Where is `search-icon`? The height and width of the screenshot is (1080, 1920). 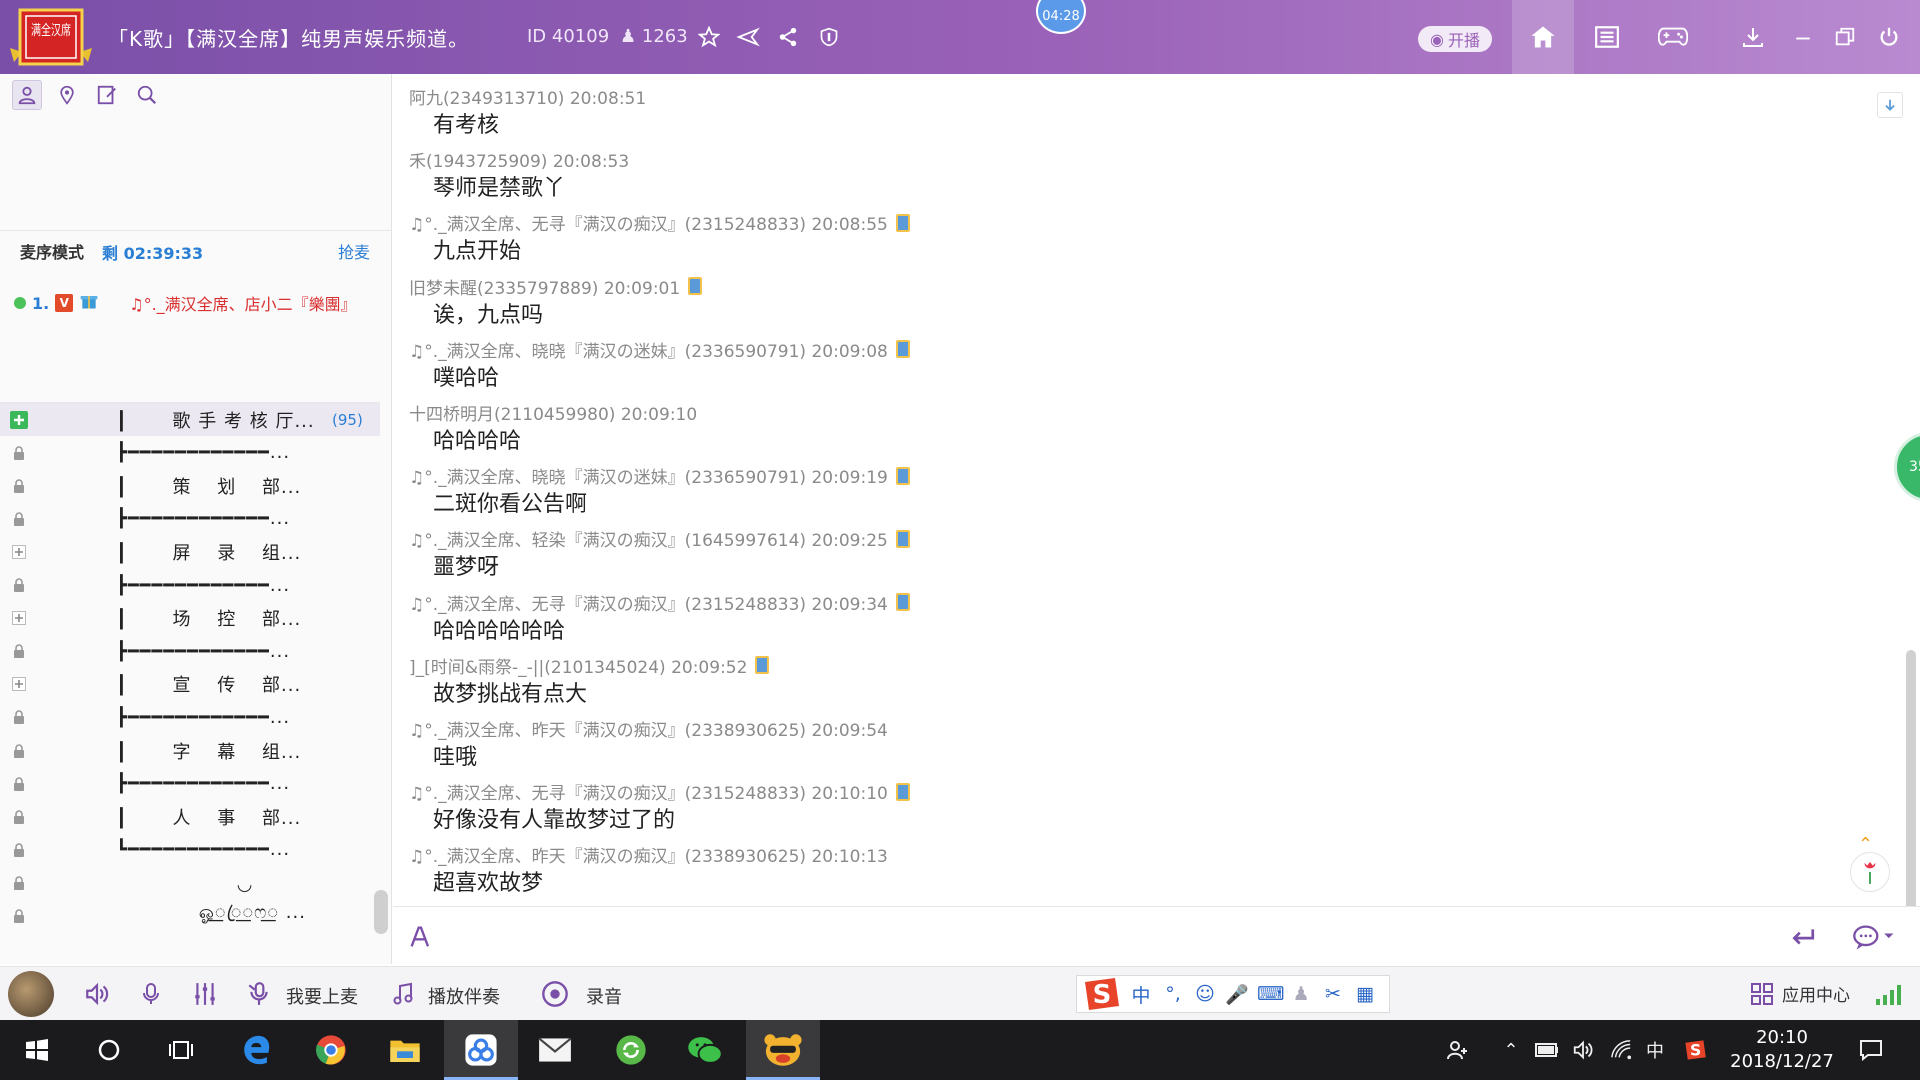 search-icon is located at coordinates (147, 95).